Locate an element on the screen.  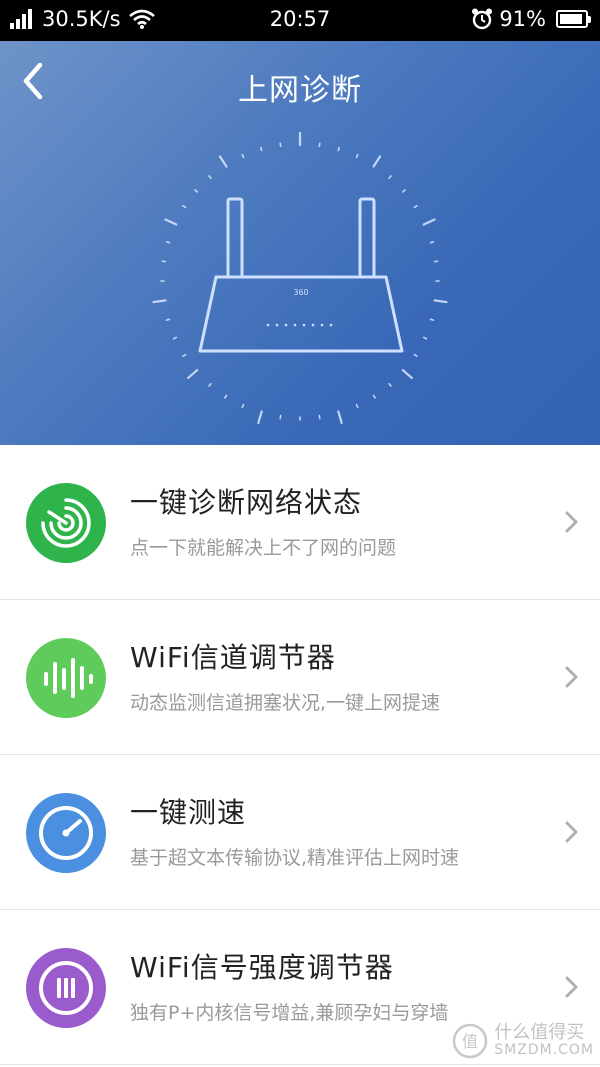
watermark: 值 什么值得买 SMZDM.COM is located at coordinates (523, 1041).